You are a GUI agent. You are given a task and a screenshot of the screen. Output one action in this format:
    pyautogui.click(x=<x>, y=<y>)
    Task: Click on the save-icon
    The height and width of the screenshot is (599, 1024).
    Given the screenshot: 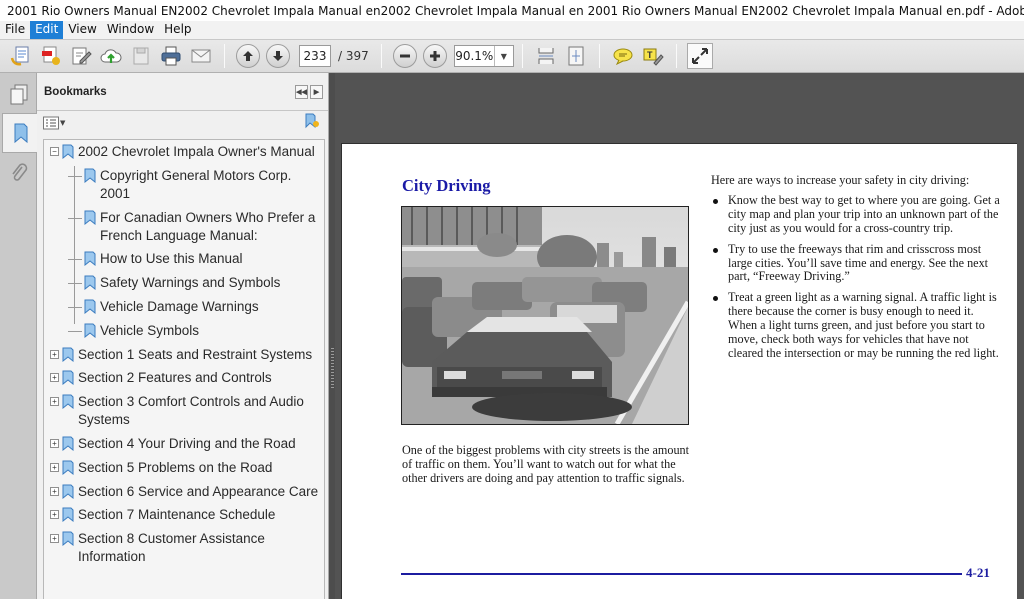 What is the action you would take?
    pyautogui.click(x=141, y=56)
    